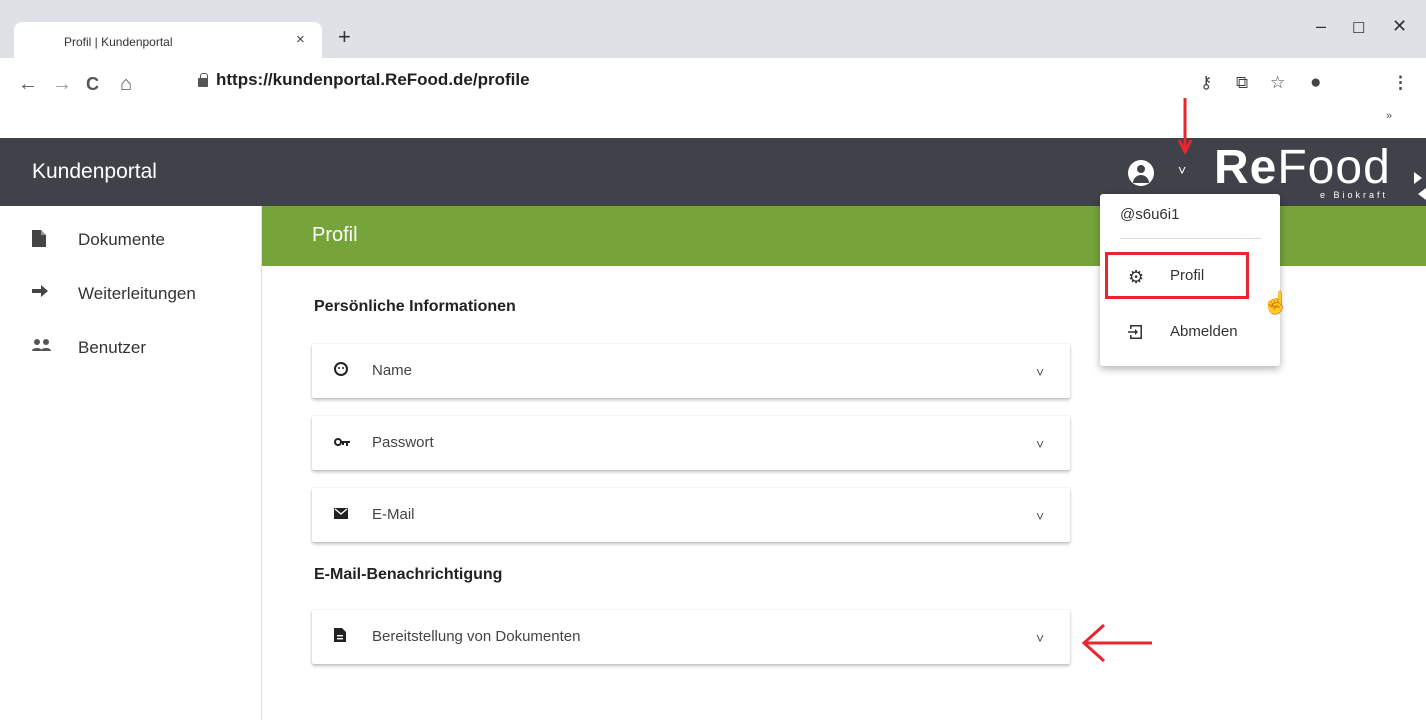 The height and width of the screenshot is (720, 1426). What do you see at coordinates (1389, 116) in the screenshot?
I see `bookmarks-overflow-icon: »` at bounding box center [1389, 116].